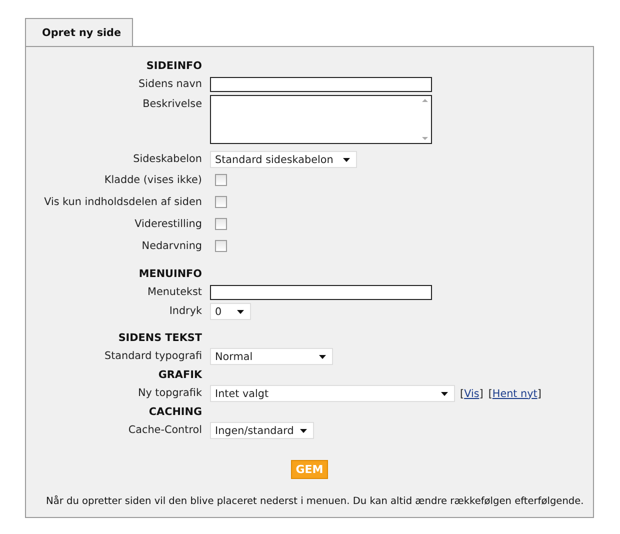 The width and height of the screenshot is (620, 534). What do you see at coordinates (170, 274) in the screenshot?
I see `section-heading: MENUINFO` at bounding box center [170, 274].